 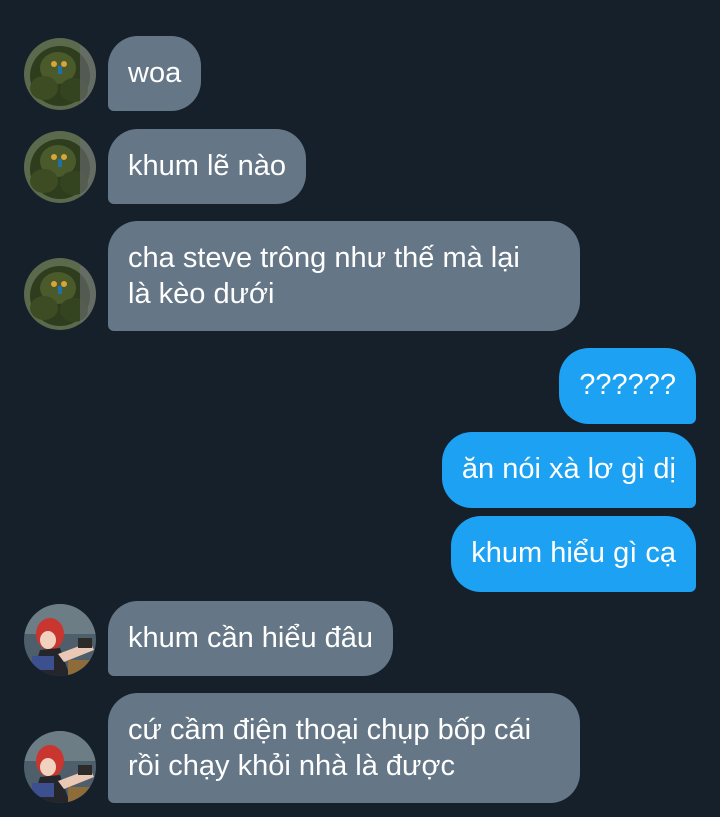 I want to click on message-text: khum cần hiểu đâu, so click(x=251, y=638).